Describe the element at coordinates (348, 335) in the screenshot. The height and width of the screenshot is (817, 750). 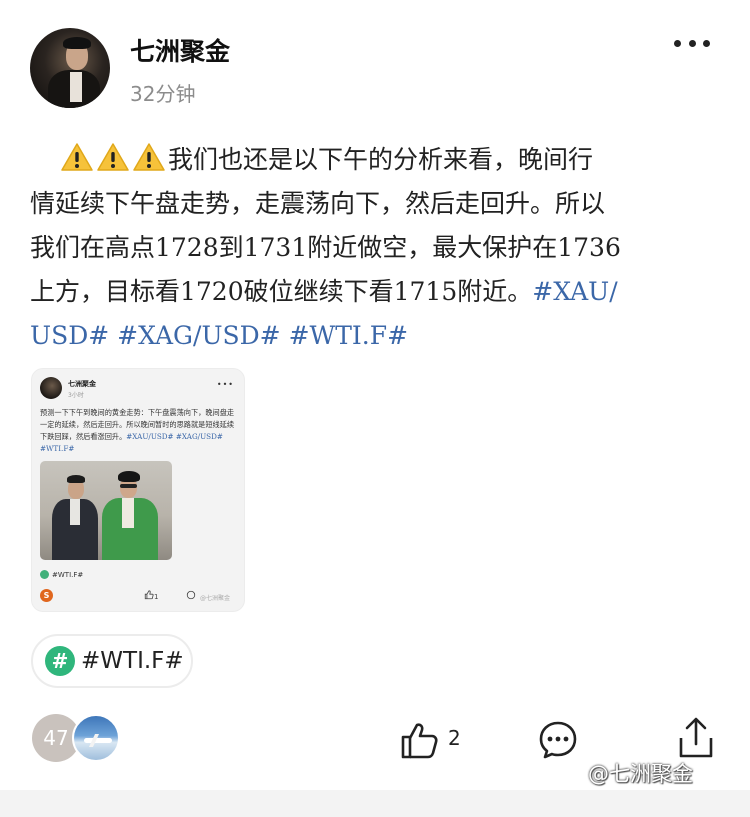
I see `hashtag-link: #WTI.F#` at that location.